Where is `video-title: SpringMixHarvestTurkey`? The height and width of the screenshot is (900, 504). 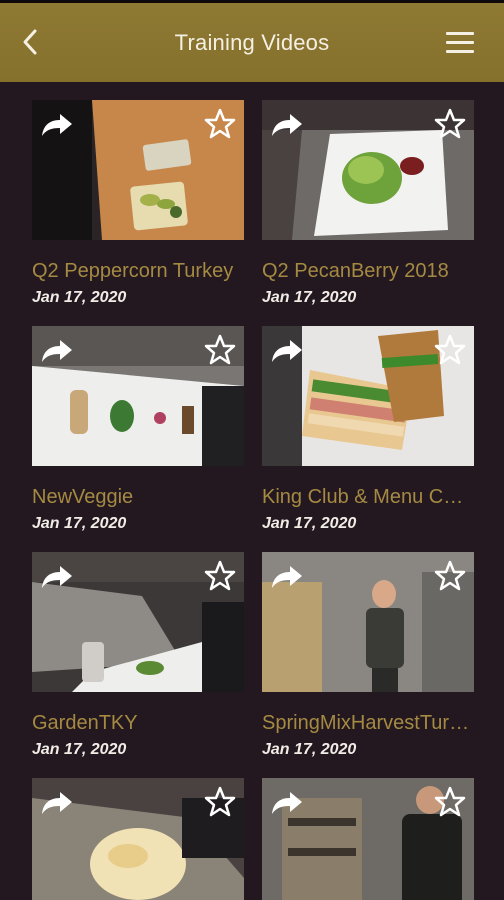 video-title: SpringMixHarvestTurkey is located at coordinates (368, 723).